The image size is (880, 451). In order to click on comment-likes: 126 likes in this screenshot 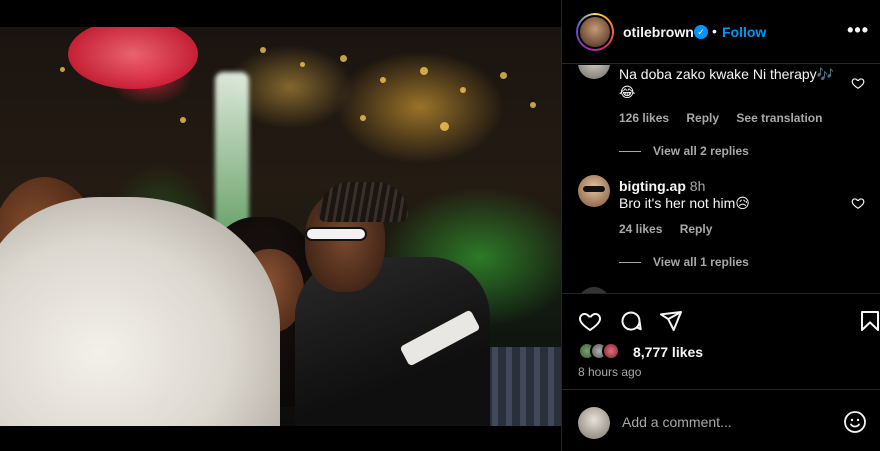, I will do `click(644, 118)`.